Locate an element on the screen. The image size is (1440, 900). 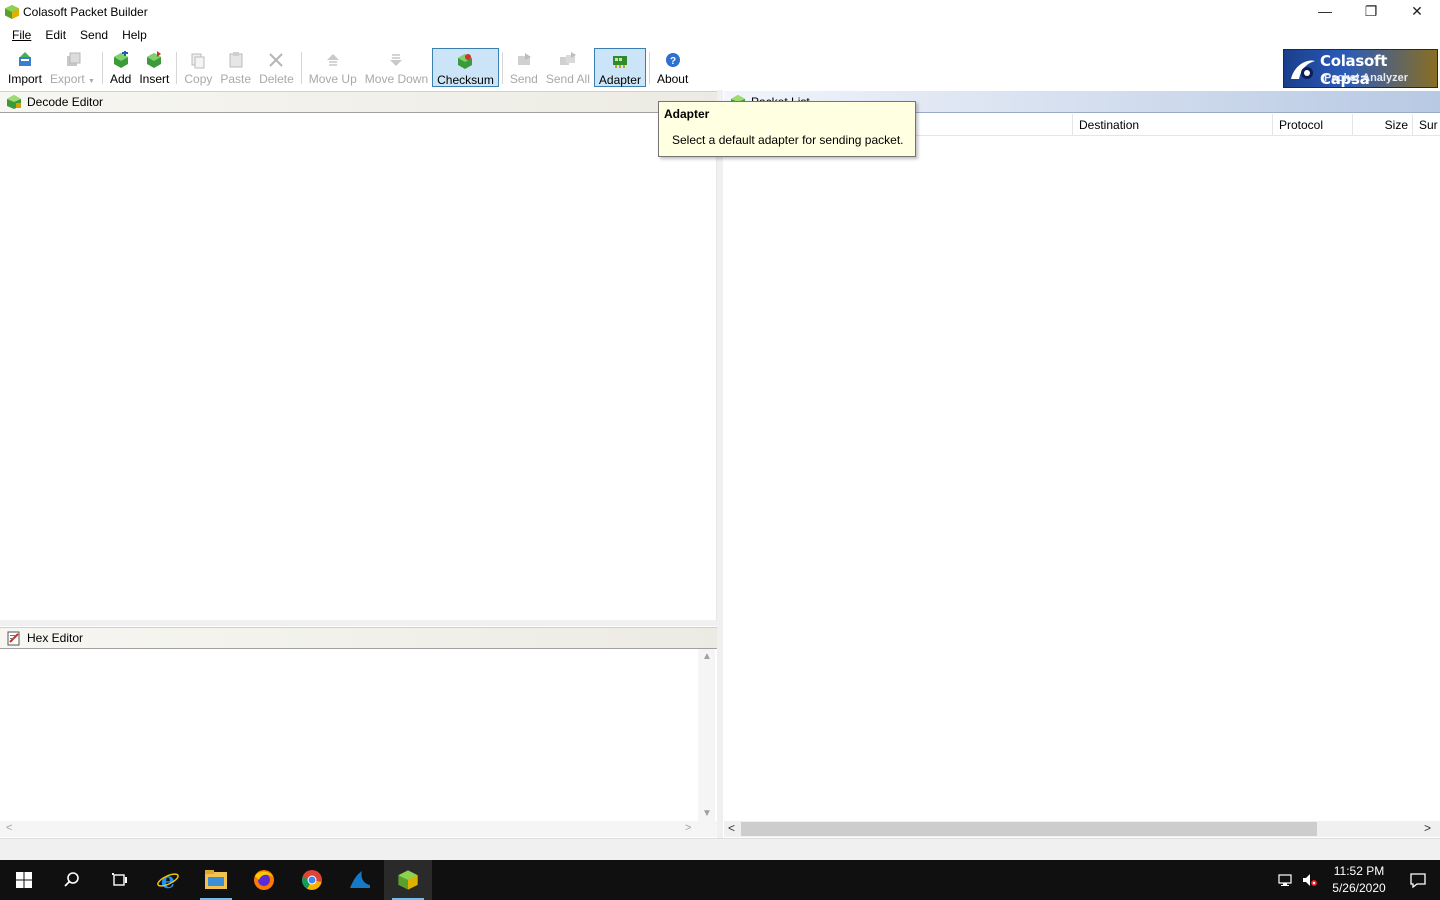
checksum-button: Checksum is located at coordinates (465, 67).